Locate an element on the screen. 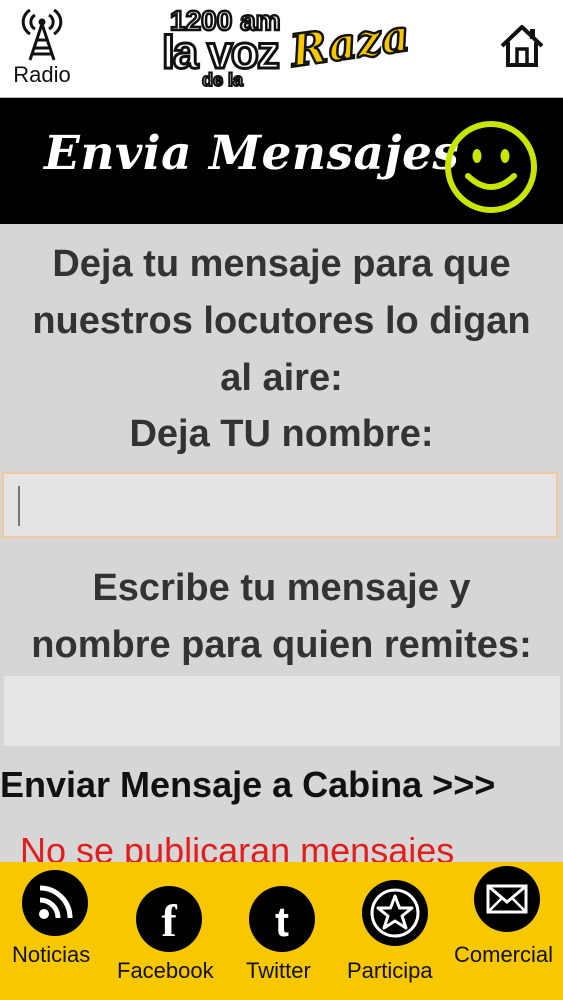 This screenshot has height=1000, width=563. message-label-line: Escribe tu mensaje y is located at coordinates (281, 588).